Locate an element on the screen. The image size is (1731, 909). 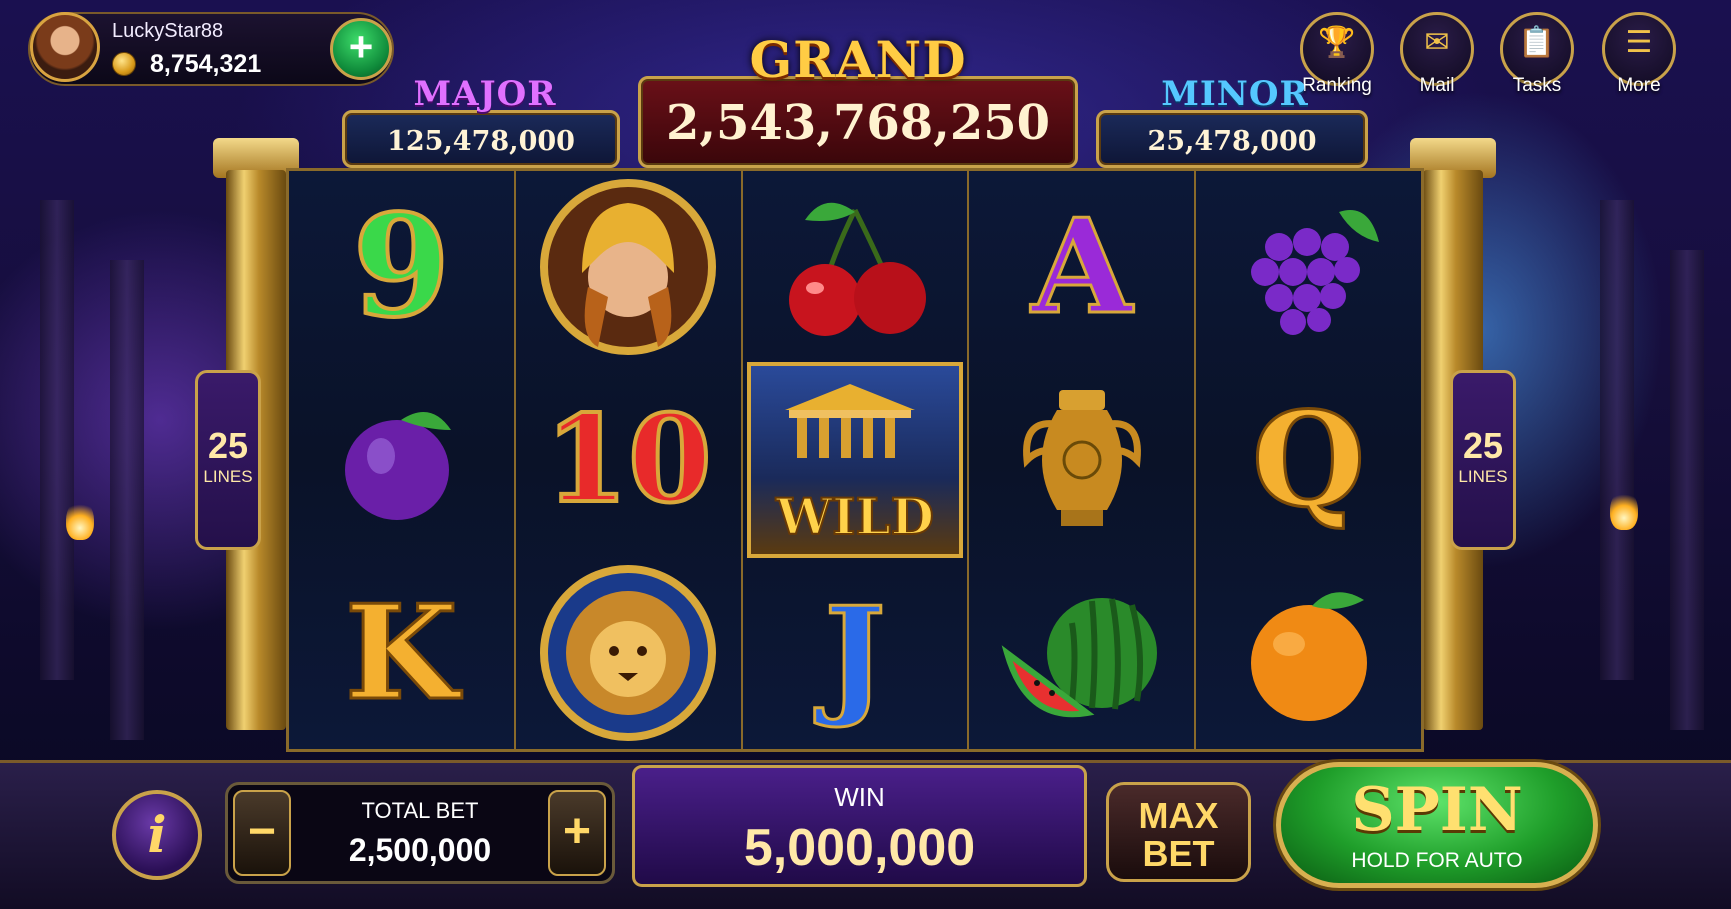
minor-jackpot-panel: 25,478,000 is located at coordinates (1232, 139).